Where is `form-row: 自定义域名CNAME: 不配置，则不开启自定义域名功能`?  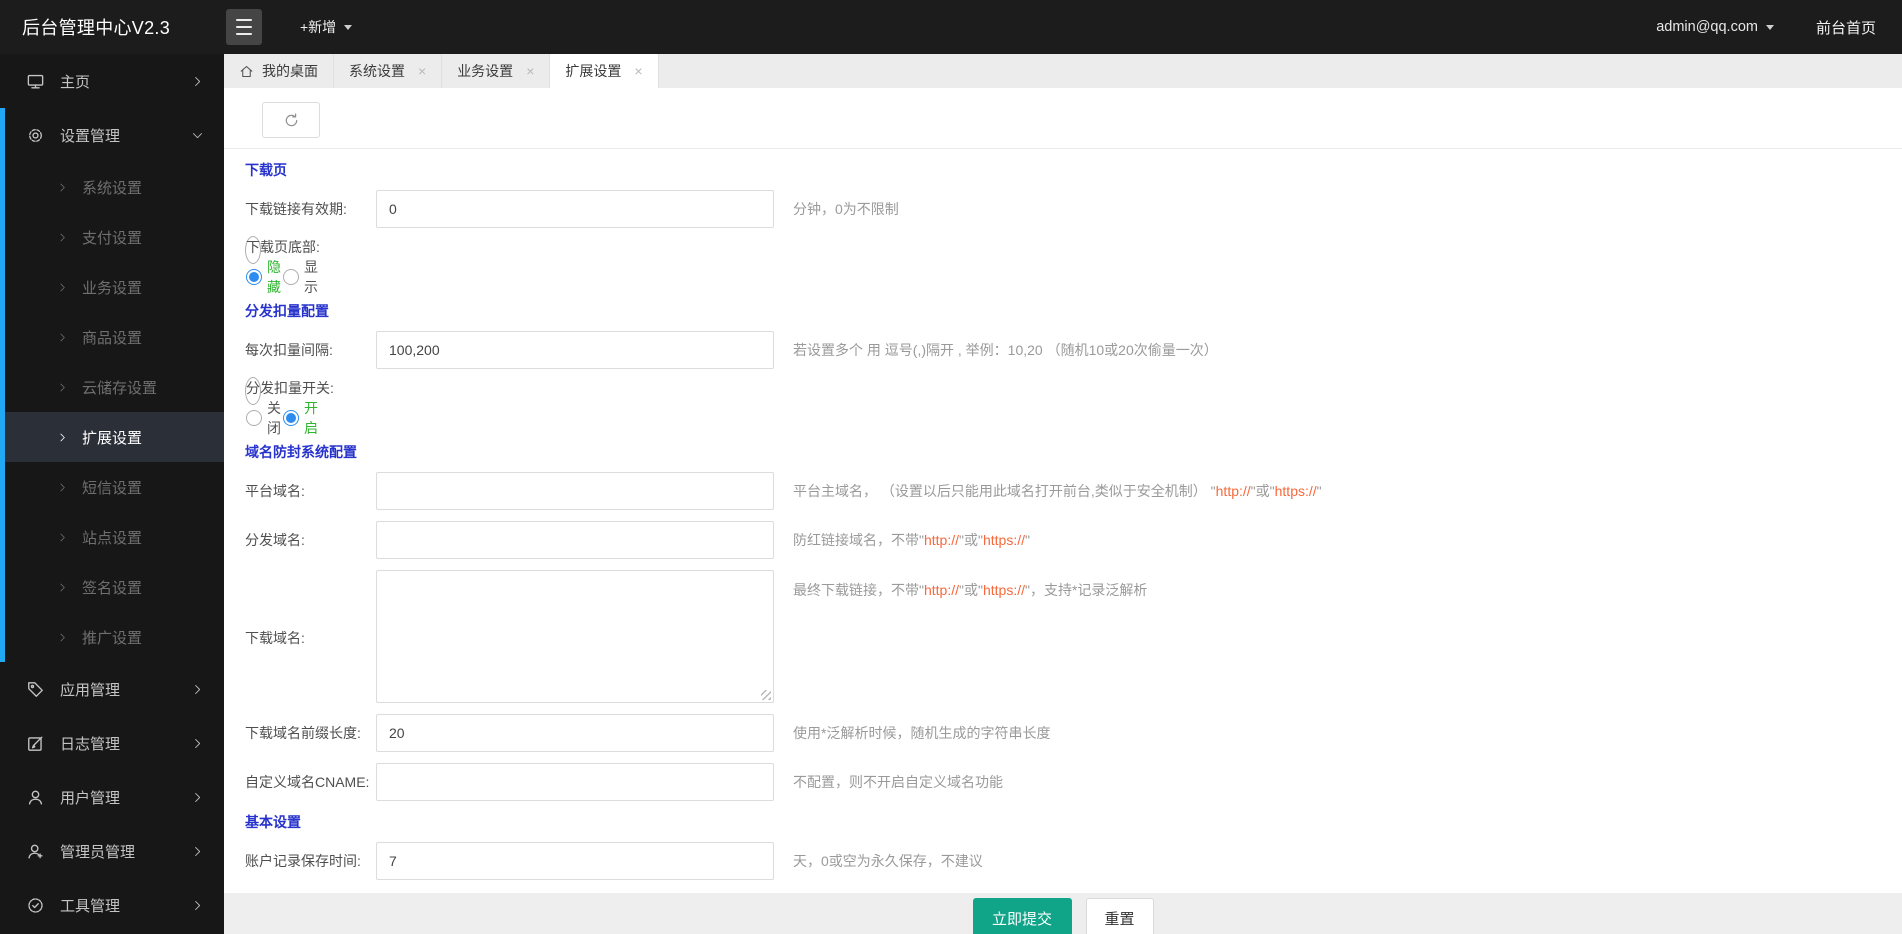
form-row: 自定义域名CNAME: 不配置，则不开启自定义域名功能 is located at coordinates (1073, 782).